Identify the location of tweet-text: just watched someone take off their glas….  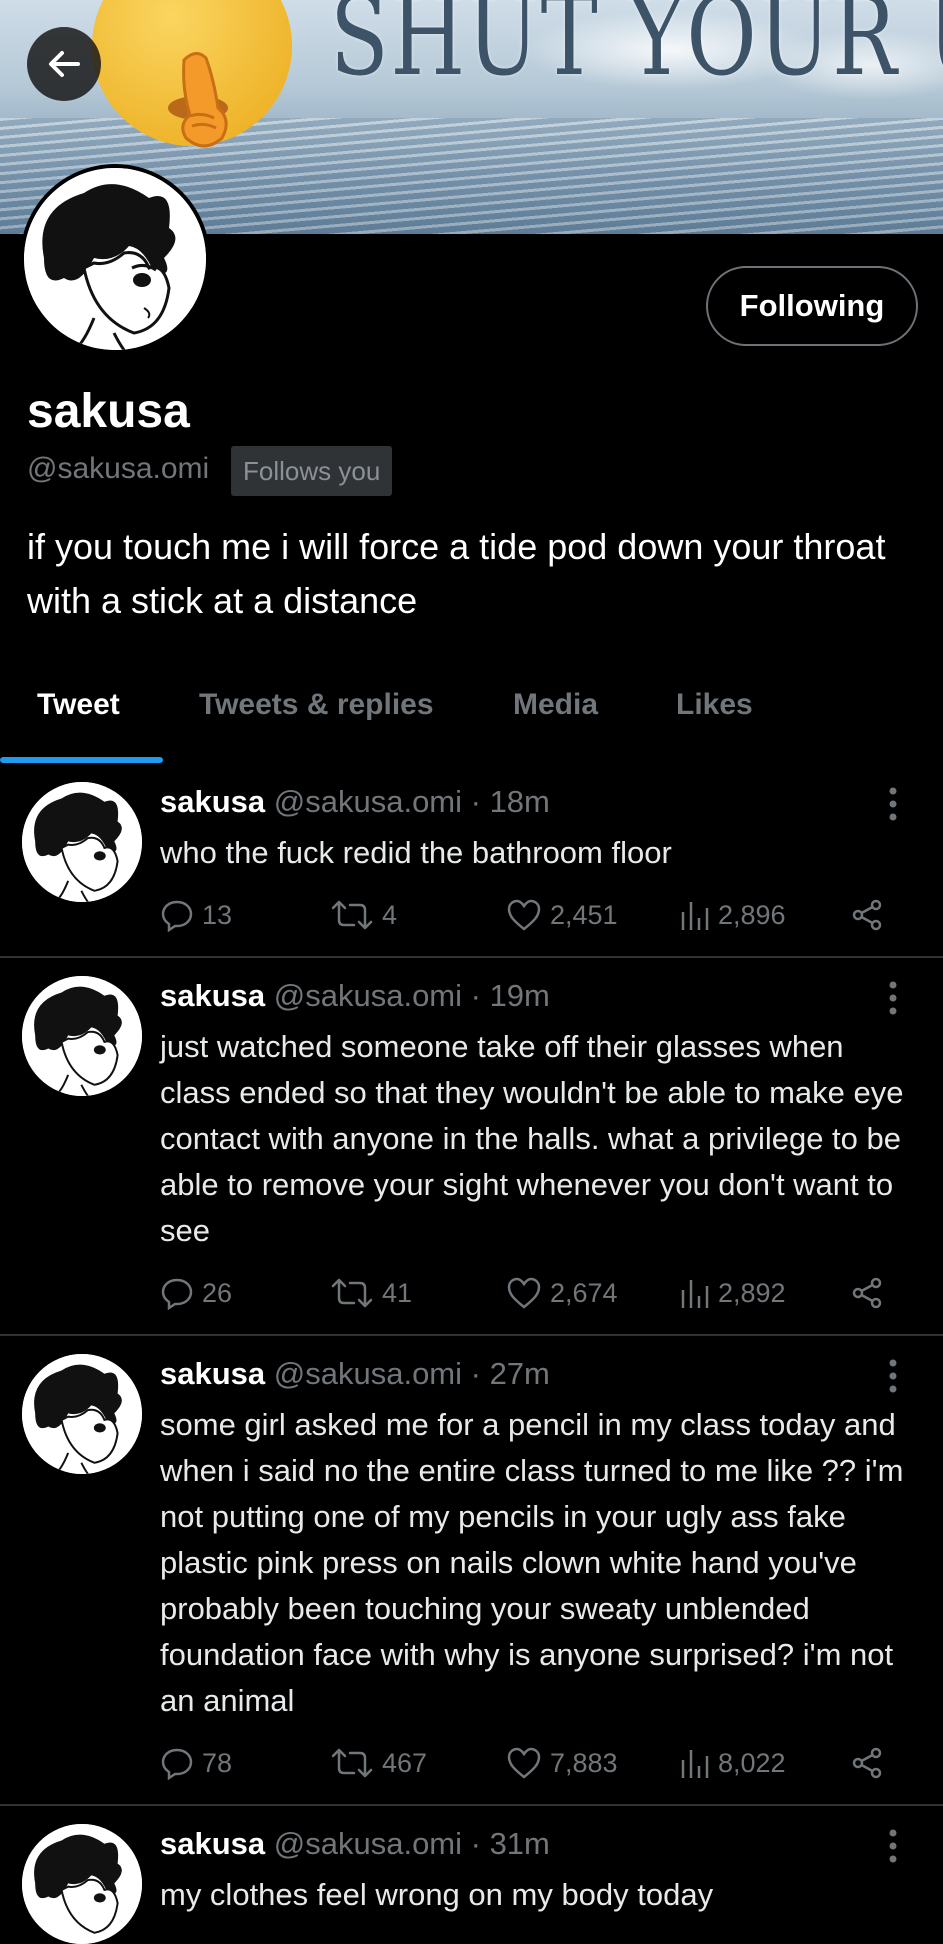
(532, 1138).